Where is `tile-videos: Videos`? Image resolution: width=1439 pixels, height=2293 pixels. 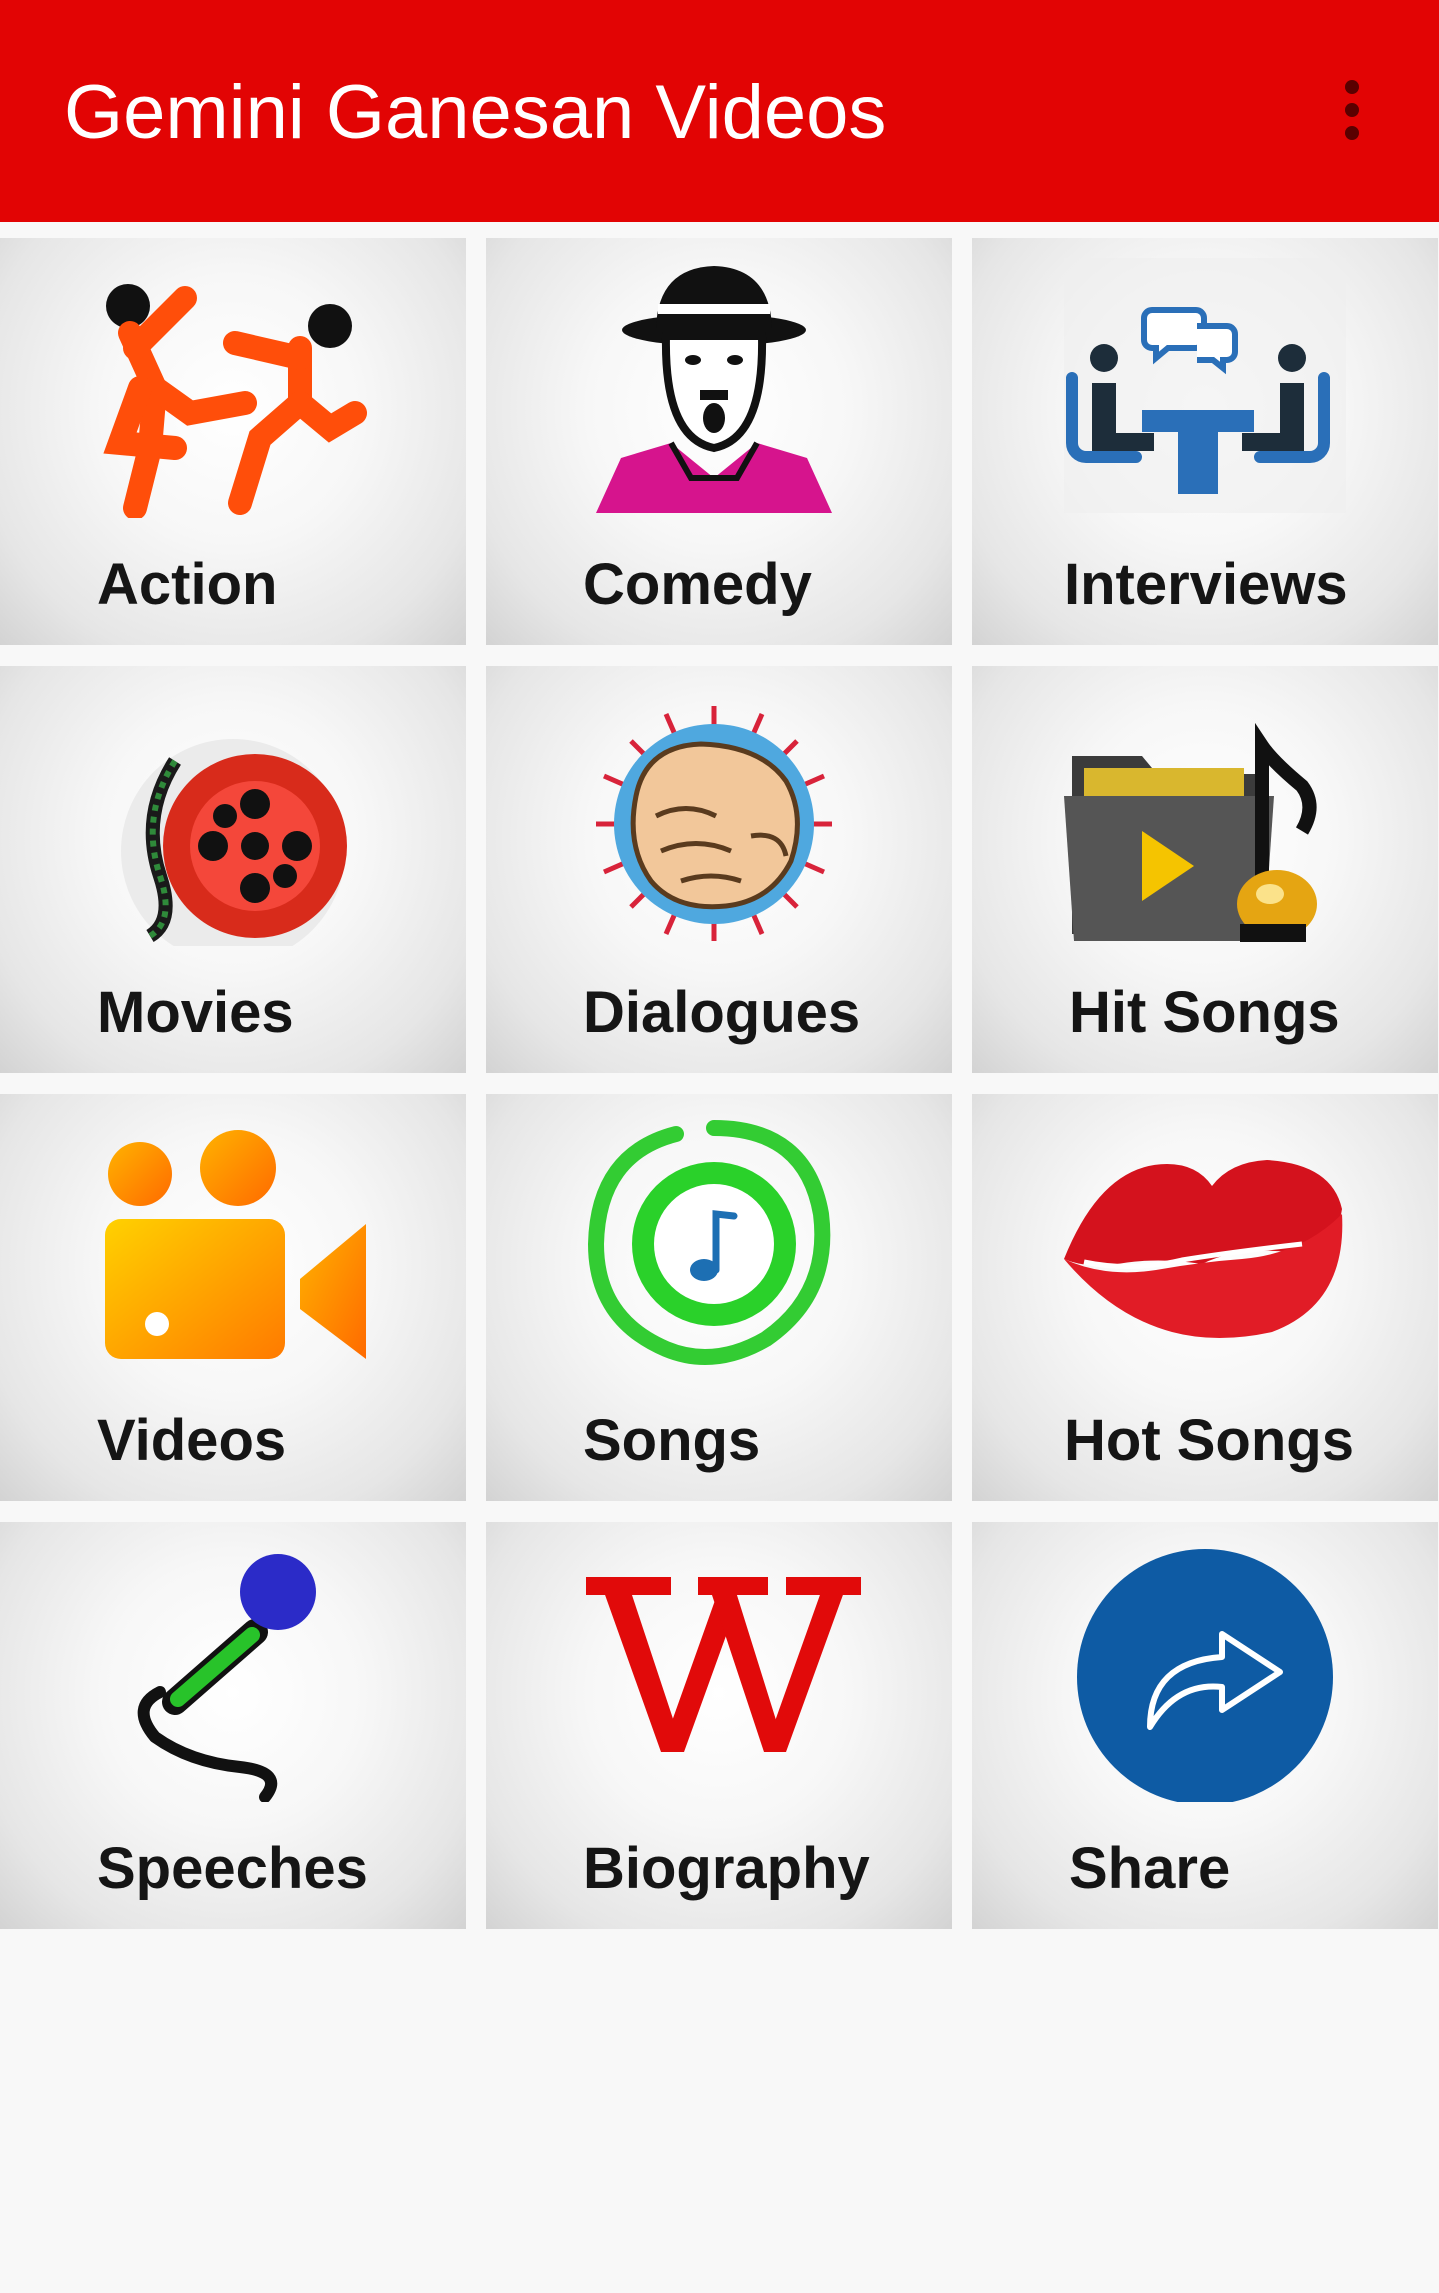 tile-videos: Videos is located at coordinates (233, 1297).